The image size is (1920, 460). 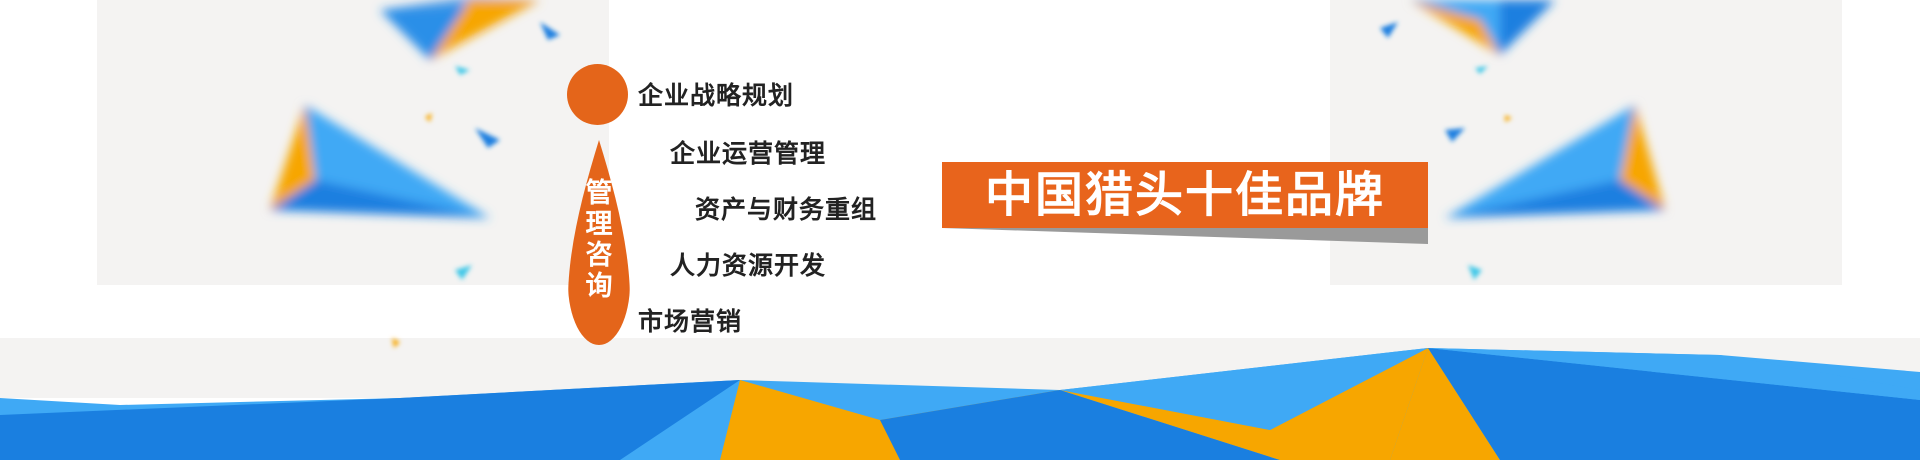 What do you see at coordinates (599, 255) in the screenshot?
I see `vertical-char: 咨` at bounding box center [599, 255].